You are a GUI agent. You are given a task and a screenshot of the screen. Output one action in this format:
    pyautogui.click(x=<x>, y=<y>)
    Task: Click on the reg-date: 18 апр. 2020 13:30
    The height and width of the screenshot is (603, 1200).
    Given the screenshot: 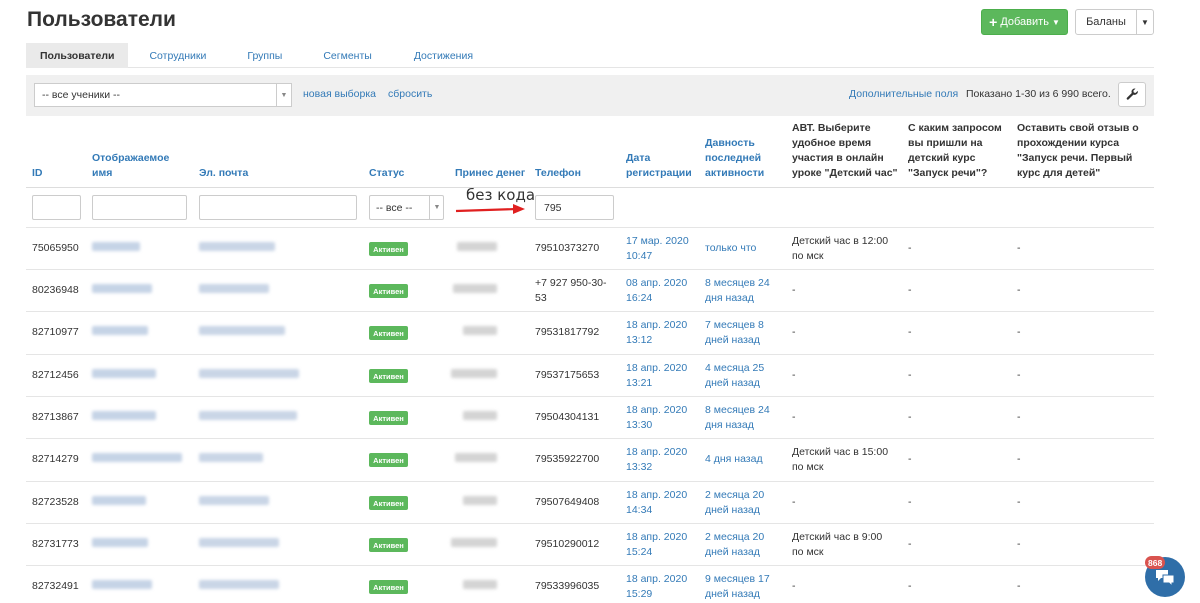 What is the action you would take?
    pyautogui.click(x=656, y=418)
    